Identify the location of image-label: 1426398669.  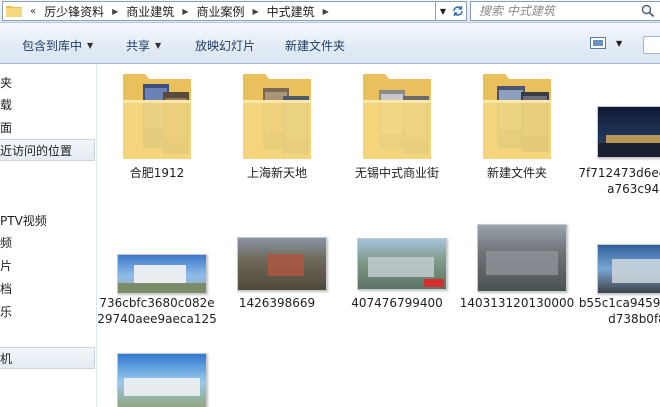
(277, 303).